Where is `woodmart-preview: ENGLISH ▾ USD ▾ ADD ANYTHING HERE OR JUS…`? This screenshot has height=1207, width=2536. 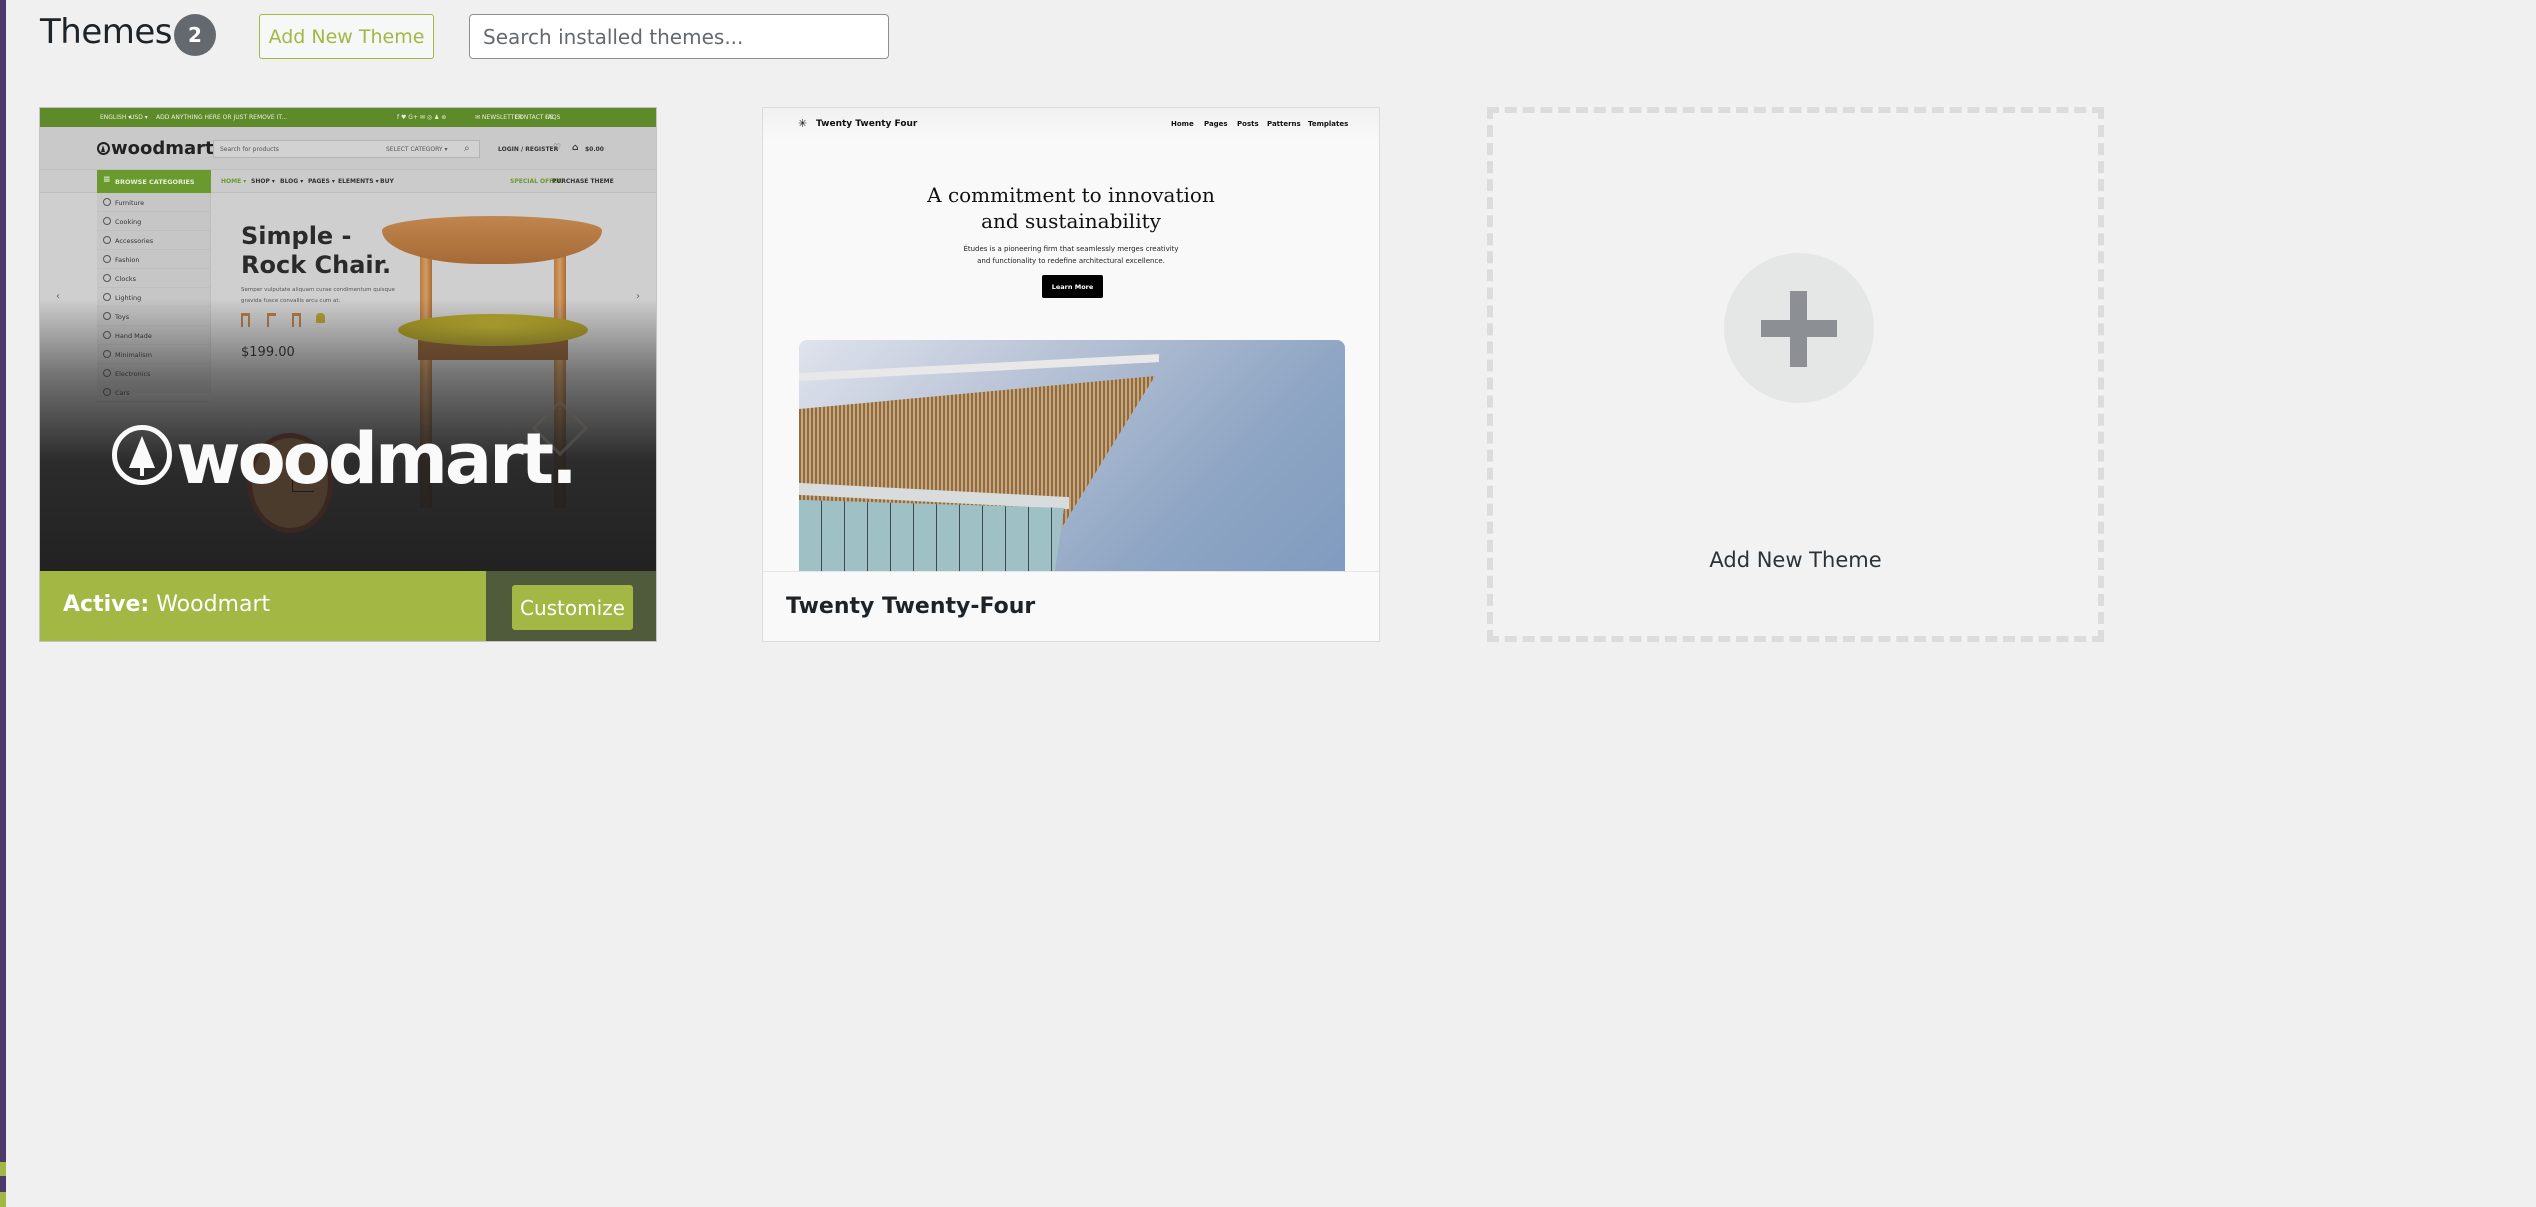 woodmart-preview: ENGLISH ▾ USD ▾ ADD ANYTHING HERE OR JUS… is located at coordinates (348, 339).